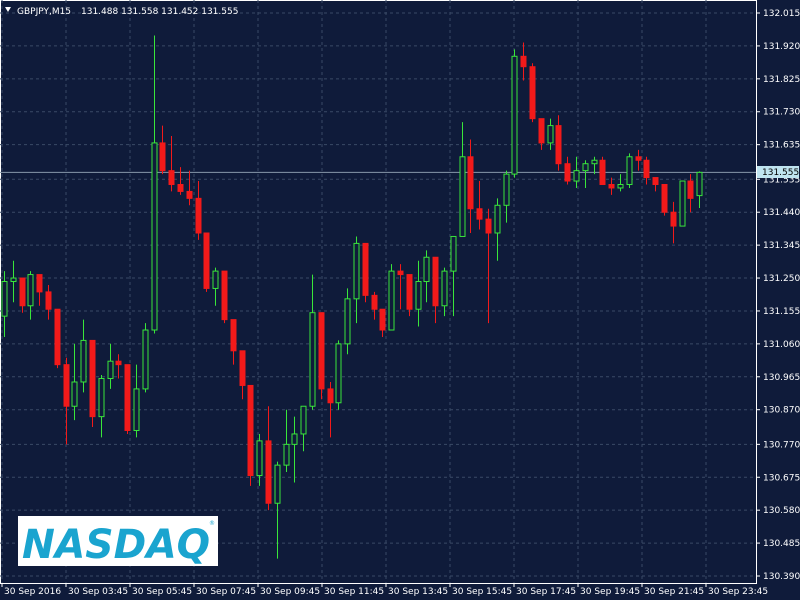 Image resolution: width=800 pixels, height=600 pixels. I want to click on chart-symbol-label: GBPJPY,M15, so click(44, 12).